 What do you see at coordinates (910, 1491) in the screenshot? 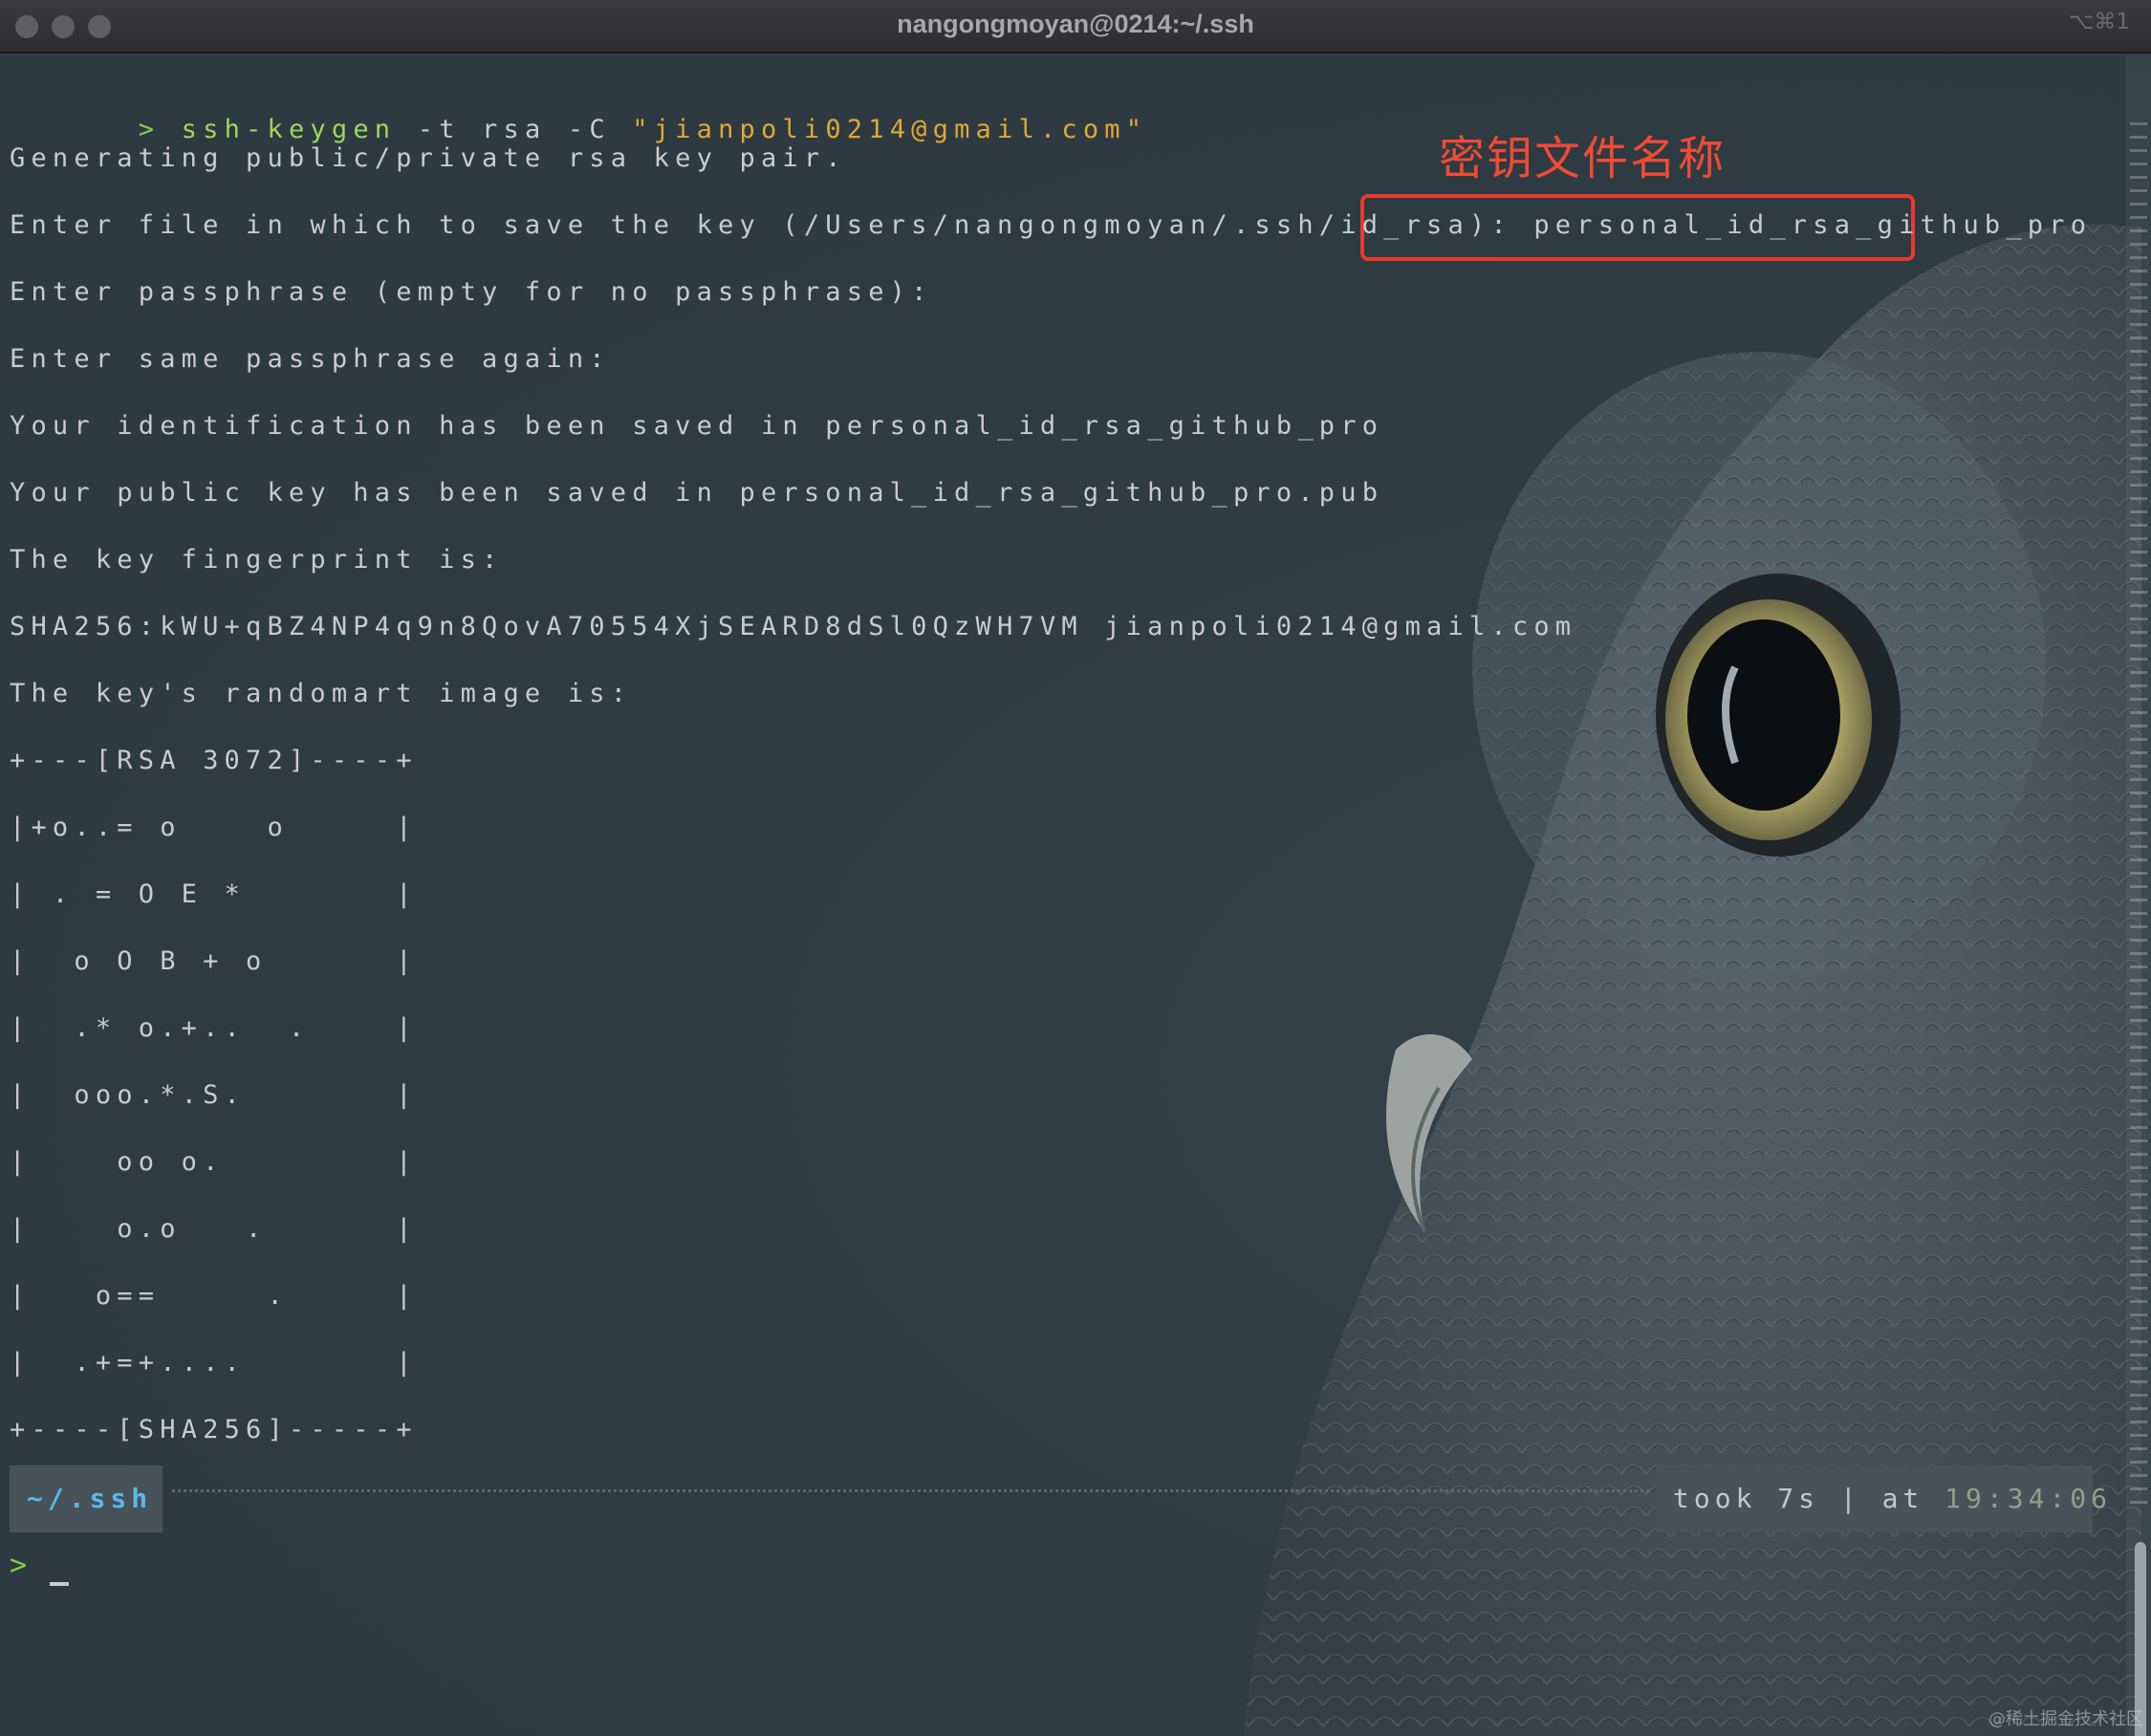
I see `status-separator` at bounding box center [910, 1491].